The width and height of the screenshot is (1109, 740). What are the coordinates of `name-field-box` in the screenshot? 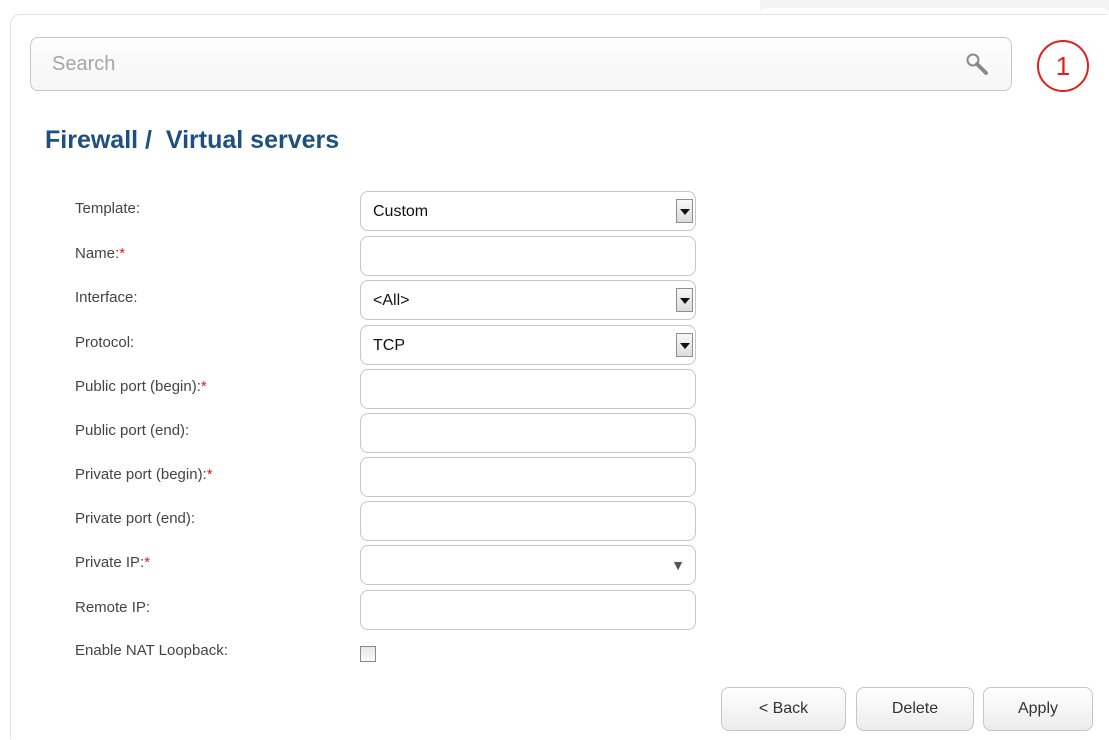 It's located at (528, 256).